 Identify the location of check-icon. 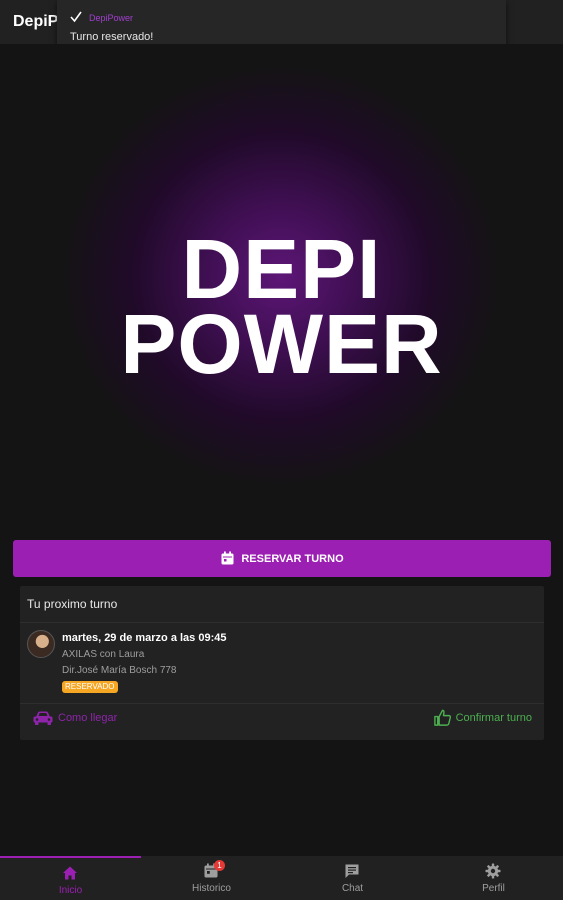
(76, 17).